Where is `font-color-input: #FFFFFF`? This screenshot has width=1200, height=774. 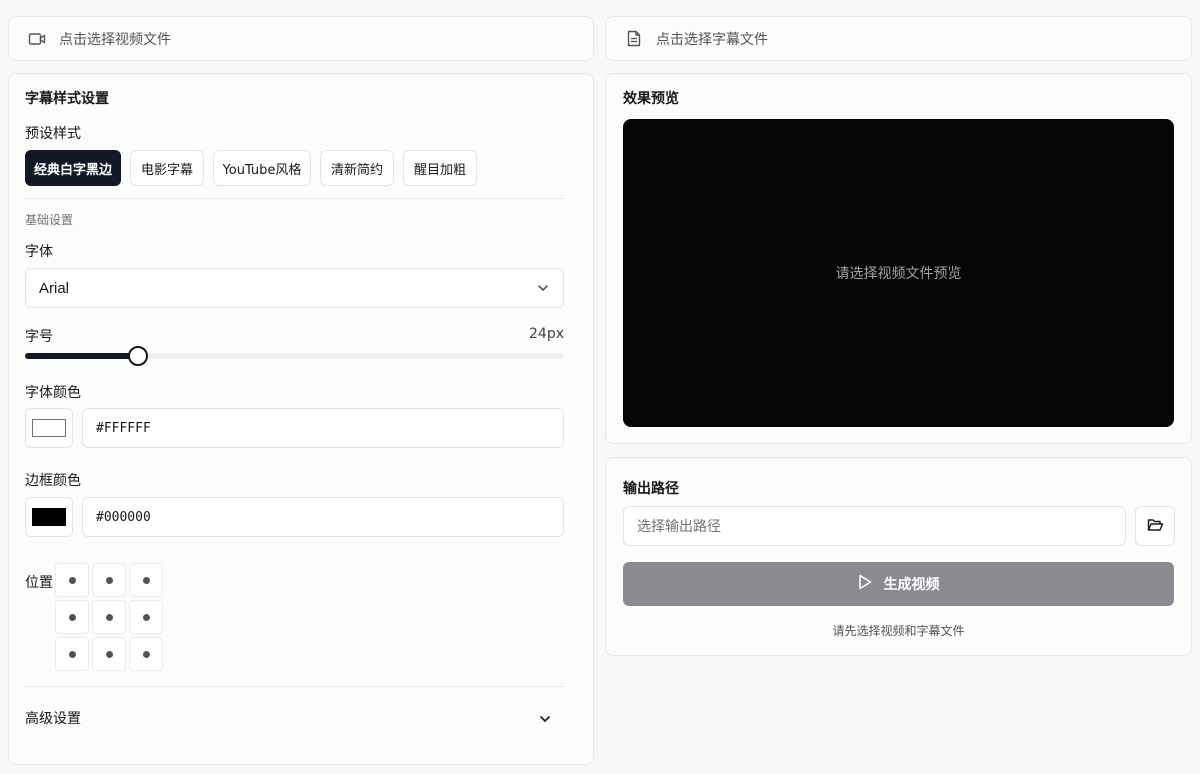
font-color-input: #FFFFFF is located at coordinates (323, 428).